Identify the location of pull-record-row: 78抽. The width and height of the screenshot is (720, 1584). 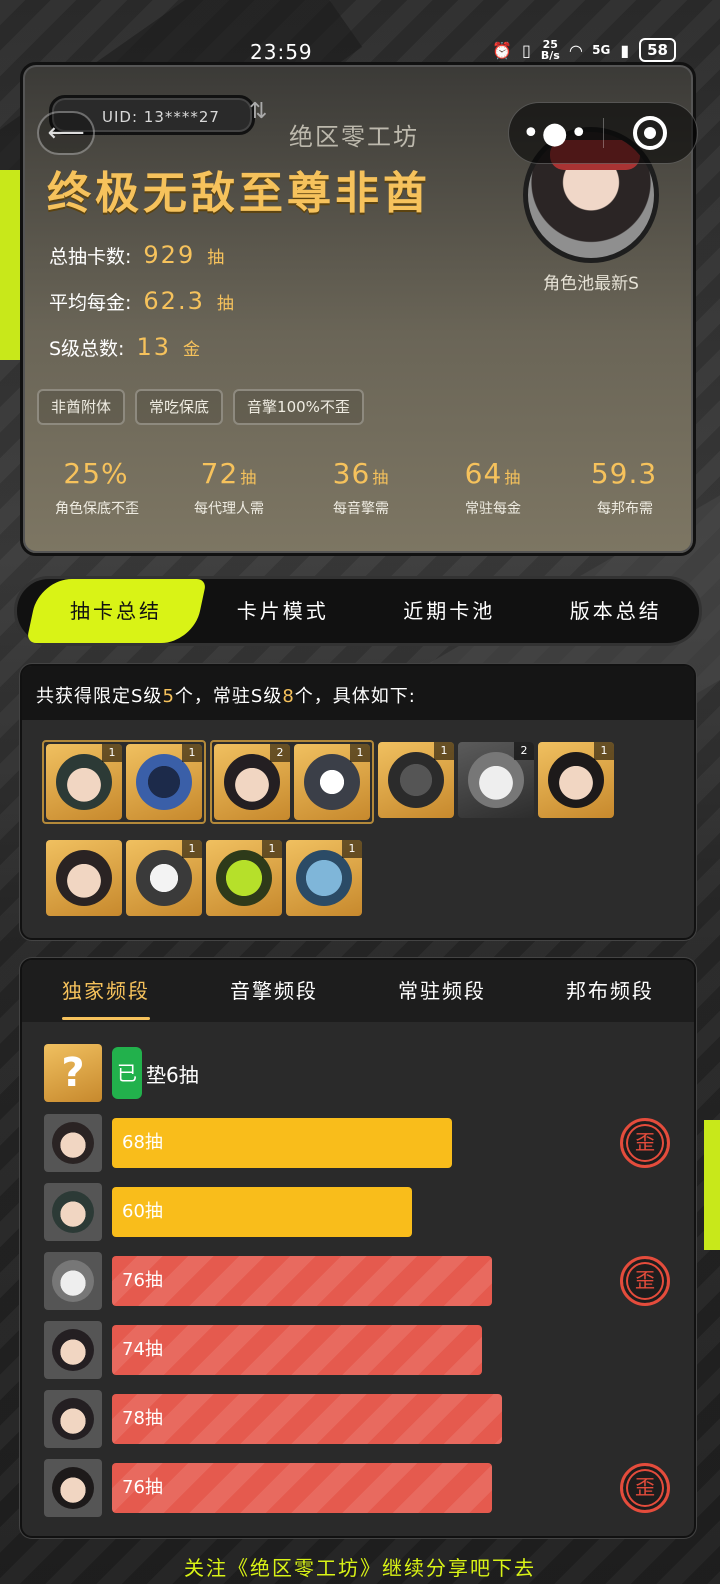
(359, 1419).